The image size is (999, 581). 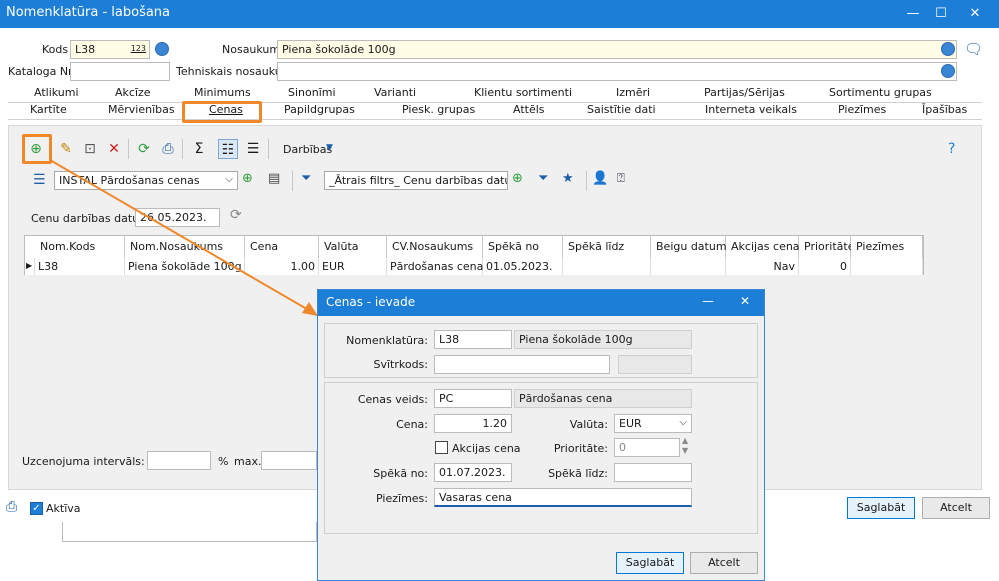 What do you see at coordinates (475, 497) in the screenshot?
I see `notes-value: Vasaras cena` at bounding box center [475, 497].